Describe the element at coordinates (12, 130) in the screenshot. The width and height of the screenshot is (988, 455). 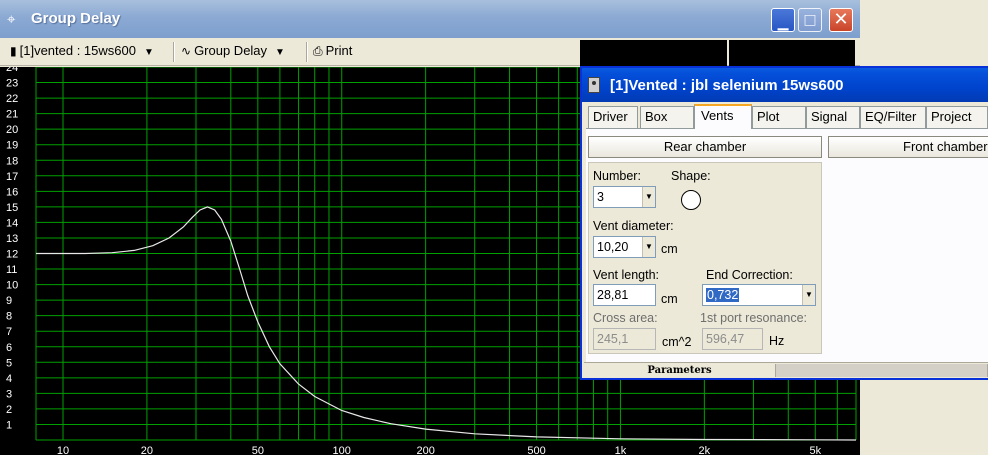
I see `y-tick-label: 20` at that location.